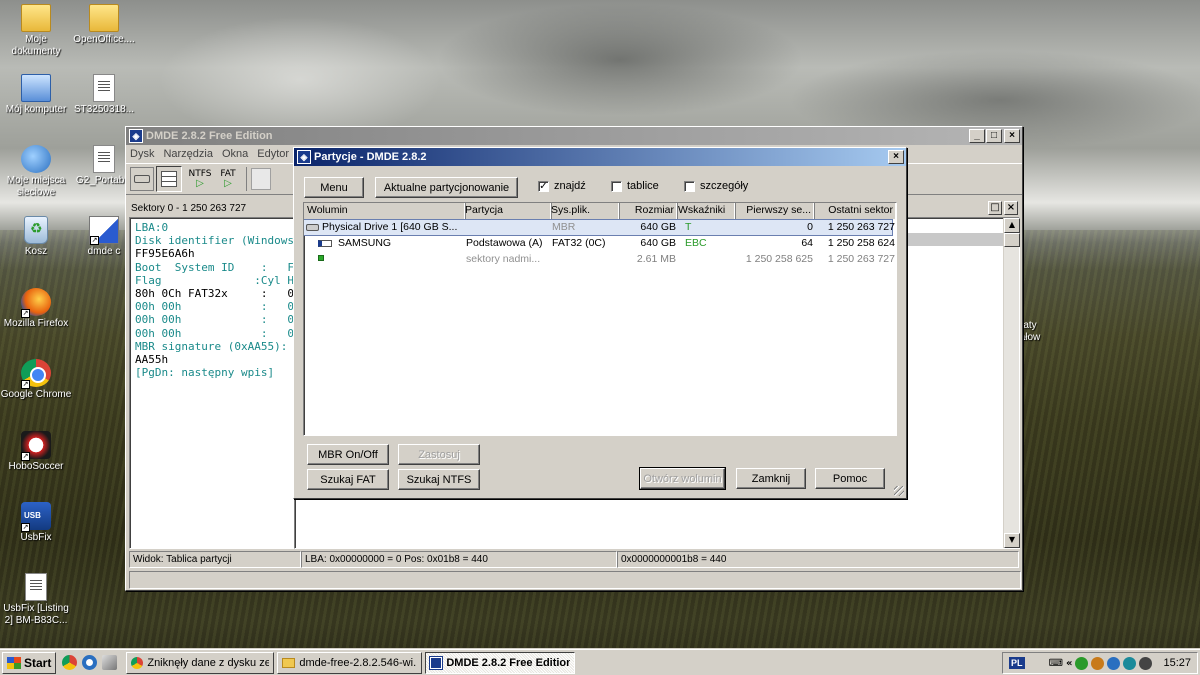  Describe the element at coordinates (896, 157) in the screenshot. I see `dialog-close-button: ×` at that location.